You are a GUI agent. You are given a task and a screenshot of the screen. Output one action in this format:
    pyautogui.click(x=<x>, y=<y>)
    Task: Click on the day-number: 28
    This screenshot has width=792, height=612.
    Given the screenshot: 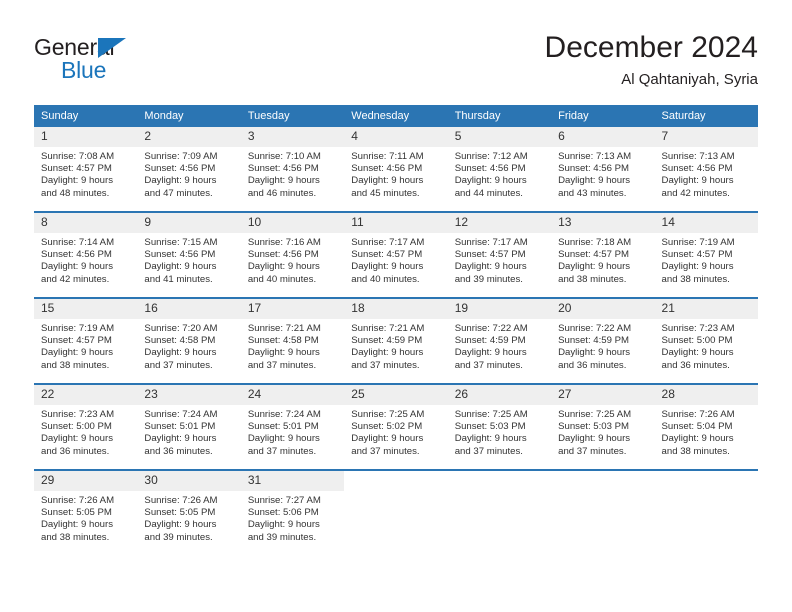 What is the action you would take?
    pyautogui.click(x=706, y=395)
    